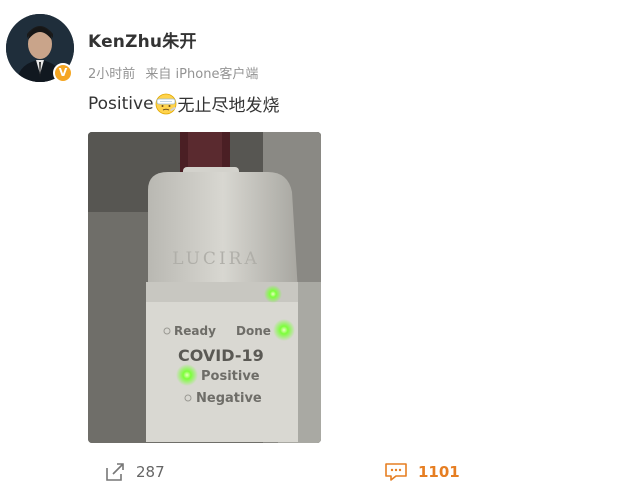 The image size is (640, 503). I want to click on comment-count: 1101, so click(439, 472).